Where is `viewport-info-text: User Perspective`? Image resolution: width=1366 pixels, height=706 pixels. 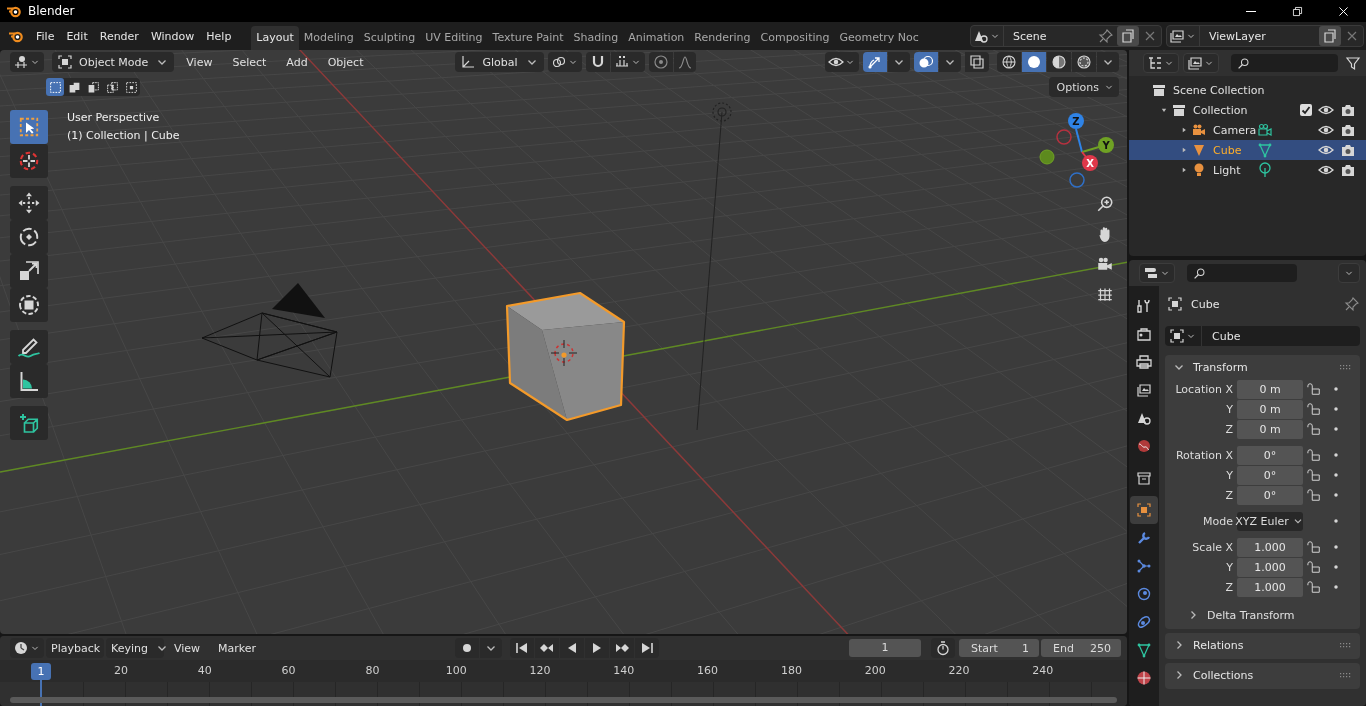 viewport-info-text: User Perspective is located at coordinates (114, 118).